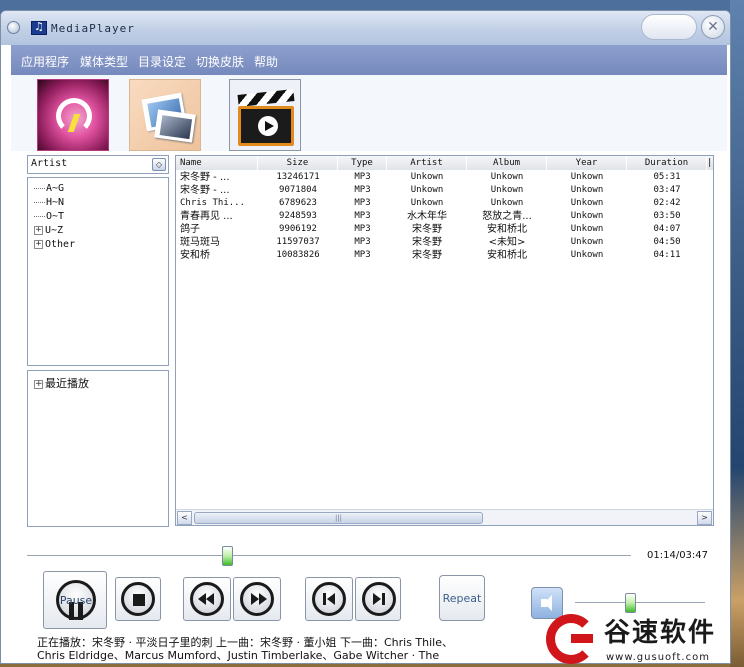 The image size is (744, 667). What do you see at coordinates (427, 163) in the screenshot?
I see `column-header-artist: Artist` at bounding box center [427, 163].